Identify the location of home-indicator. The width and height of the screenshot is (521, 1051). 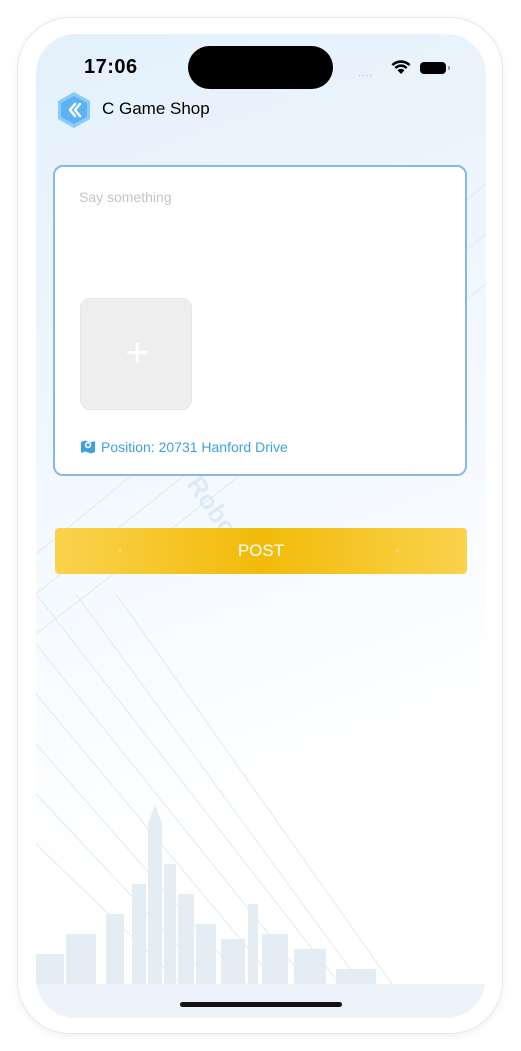
(261, 1004).